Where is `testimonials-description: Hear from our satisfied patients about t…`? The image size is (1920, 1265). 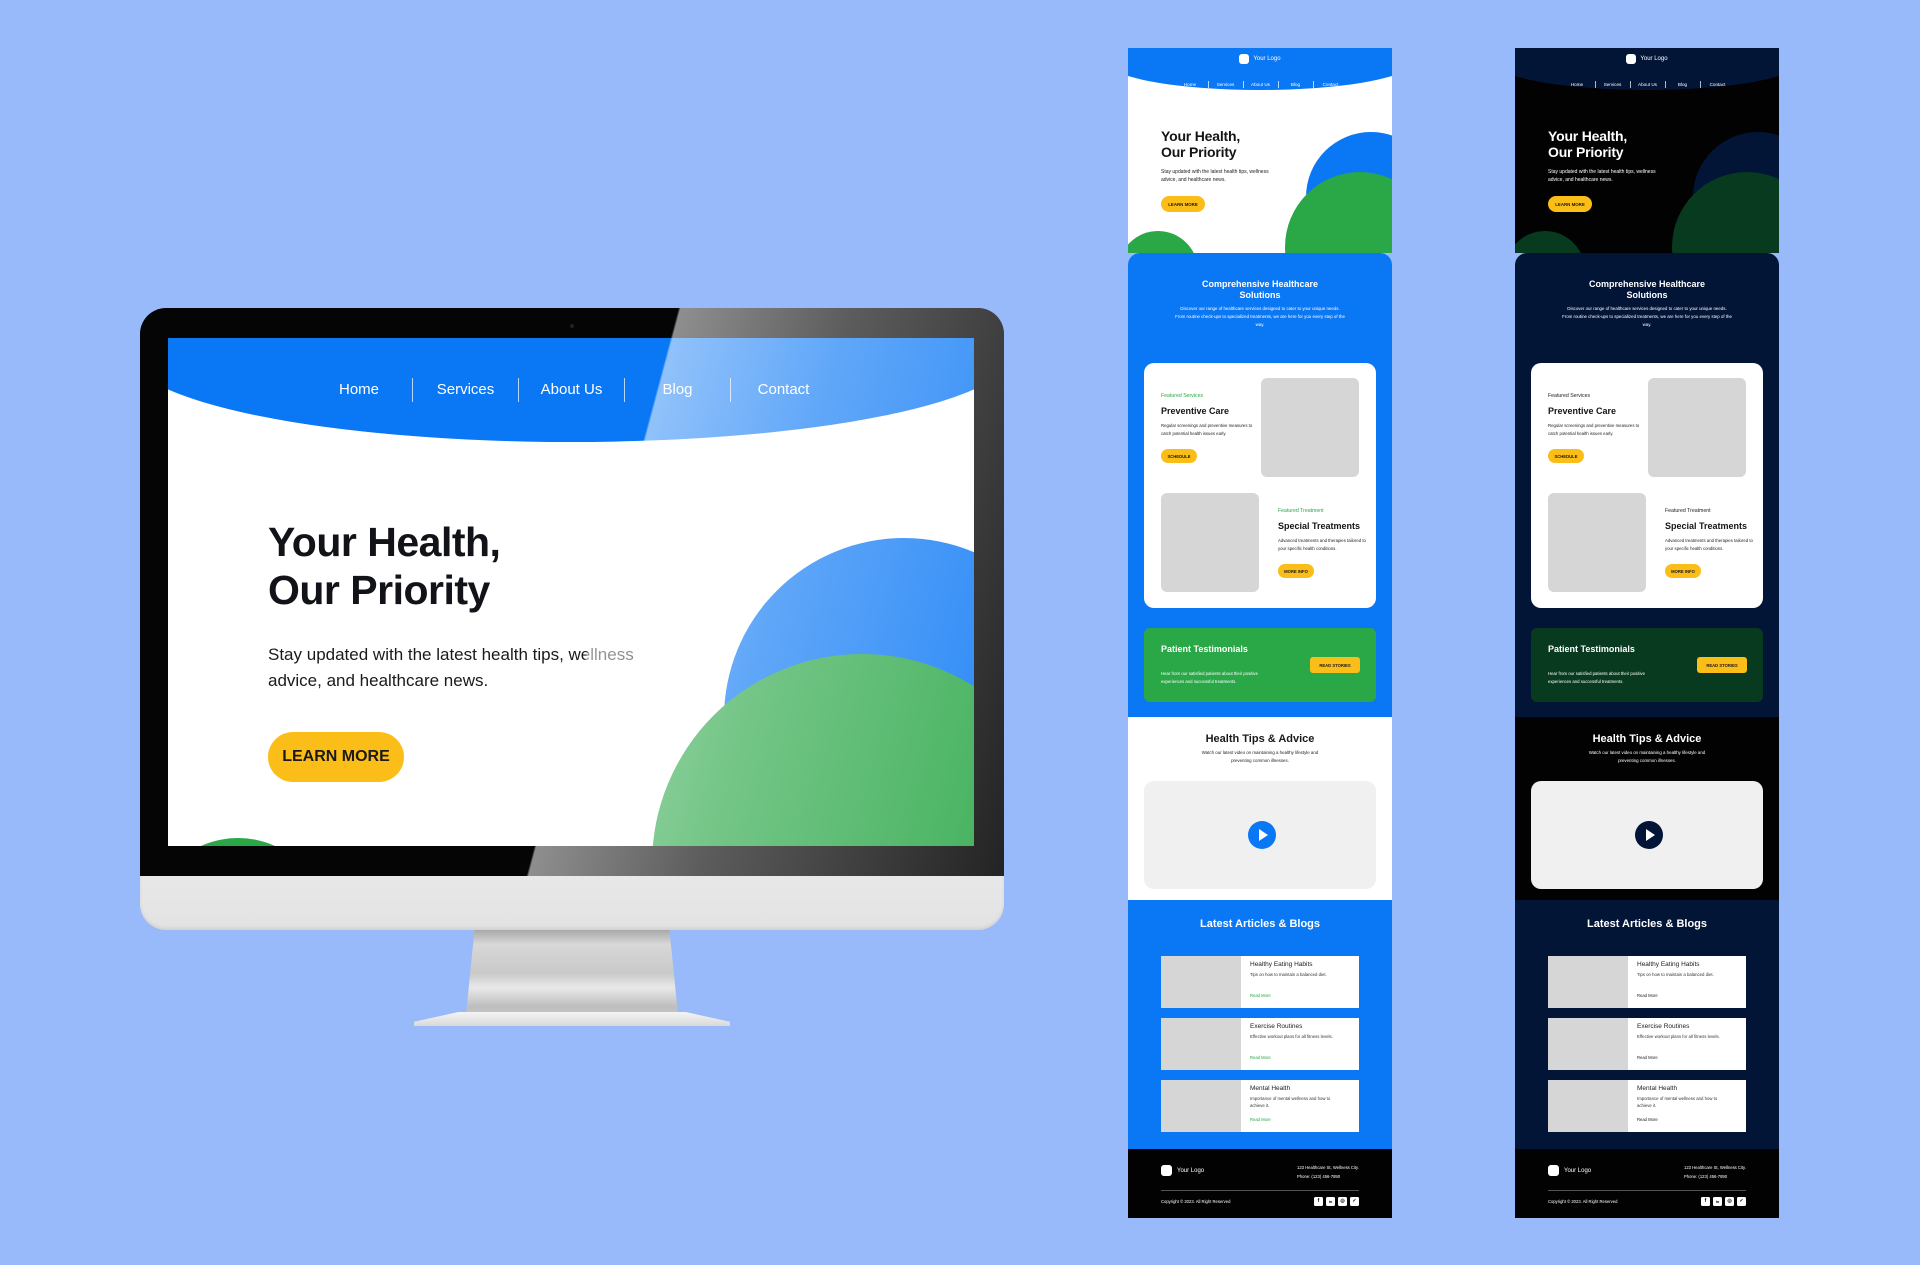 testimonials-description: Hear from our satisfied patients about t… is located at coordinates (1596, 677).